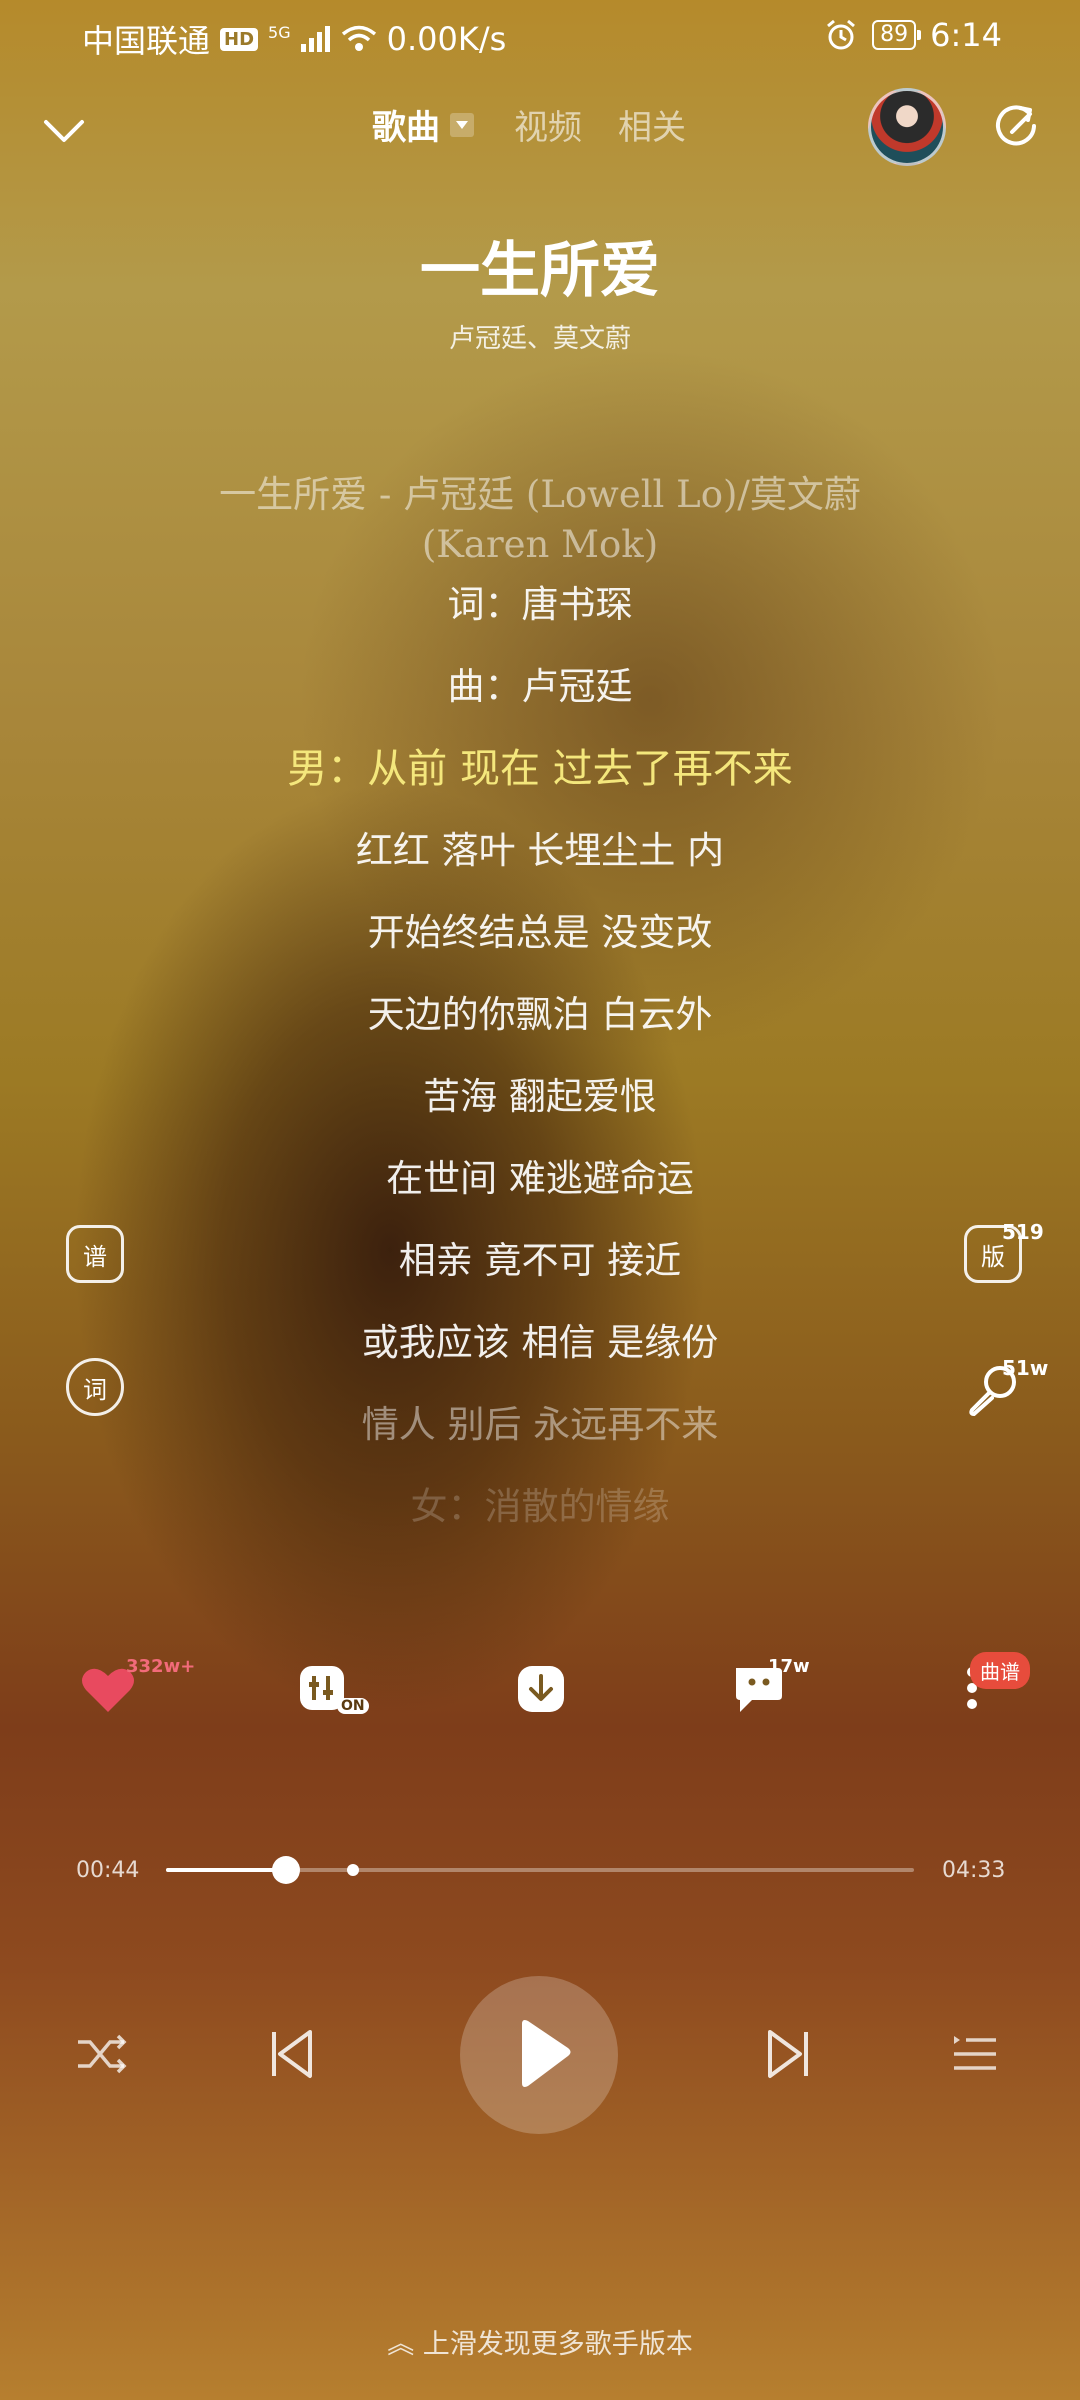 The width and height of the screenshot is (1080, 2400). Describe the element at coordinates (540, 271) in the screenshot. I see `song-title: 一生所爱` at that location.